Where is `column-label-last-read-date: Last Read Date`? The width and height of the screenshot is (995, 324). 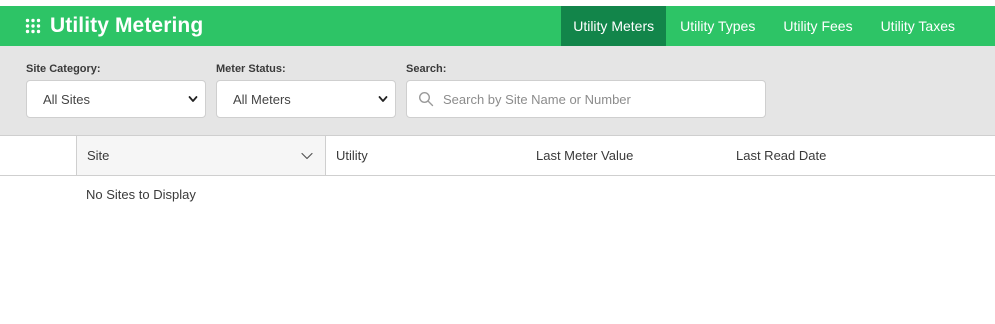
column-label-last-read-date: Last Read Date is located at coordinates (781, 155).